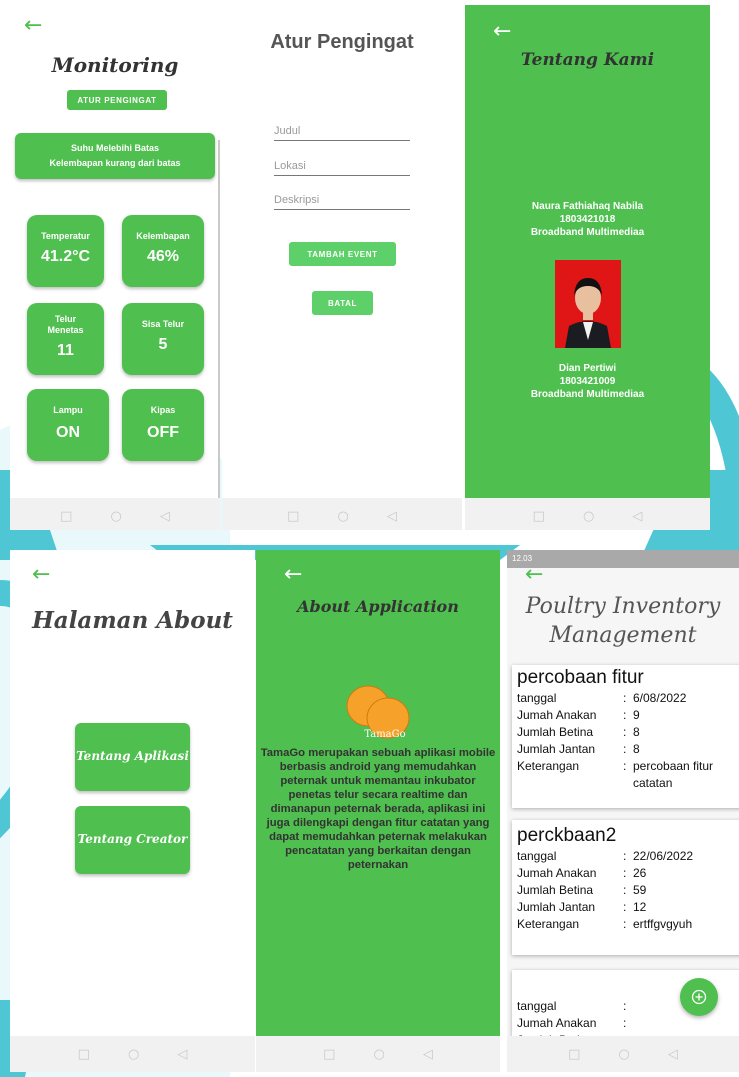 Image resolution: width=739 pixels, height=1077 pixels. Describe the element at coordinates (567, 835) in the screenshot. I see `record-title: perckbaan2` at that location.